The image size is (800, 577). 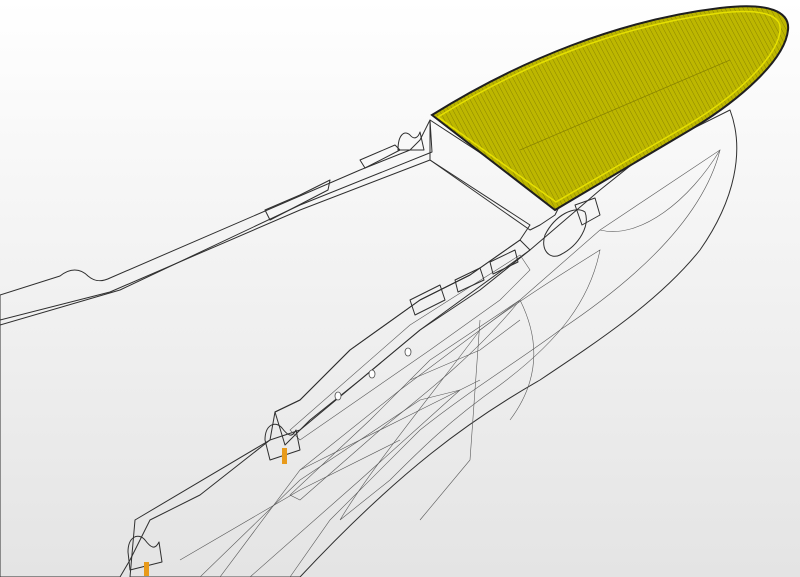 I want to click on inner-side-wall-upper, so click(x=410, y=347).